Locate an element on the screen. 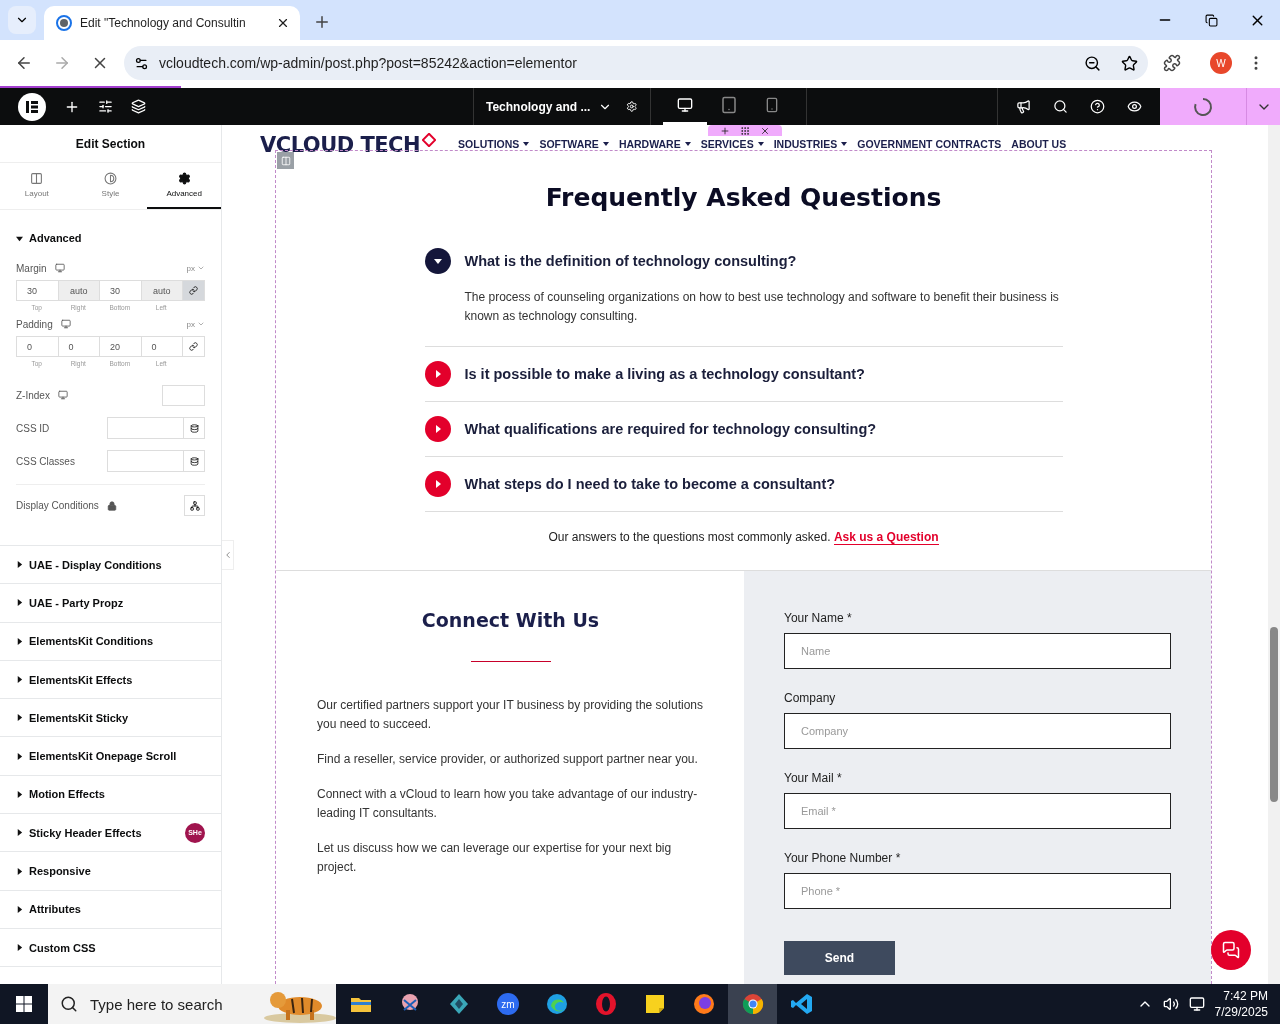 This screenshot has height=1024, width=1280. sliders-icon is located at coordinates (105, 106).